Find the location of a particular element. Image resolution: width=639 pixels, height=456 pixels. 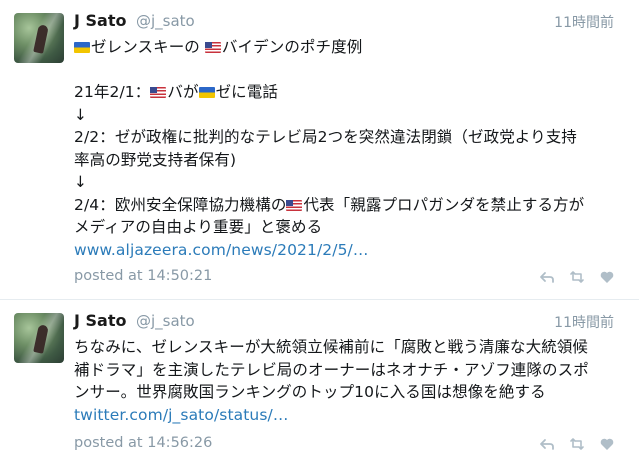

text-line: ちなみに、ゼレンスキーが大統領立候補前に「腐敗と戦う清廉な大統領候 is located at coordinates (331, 347).